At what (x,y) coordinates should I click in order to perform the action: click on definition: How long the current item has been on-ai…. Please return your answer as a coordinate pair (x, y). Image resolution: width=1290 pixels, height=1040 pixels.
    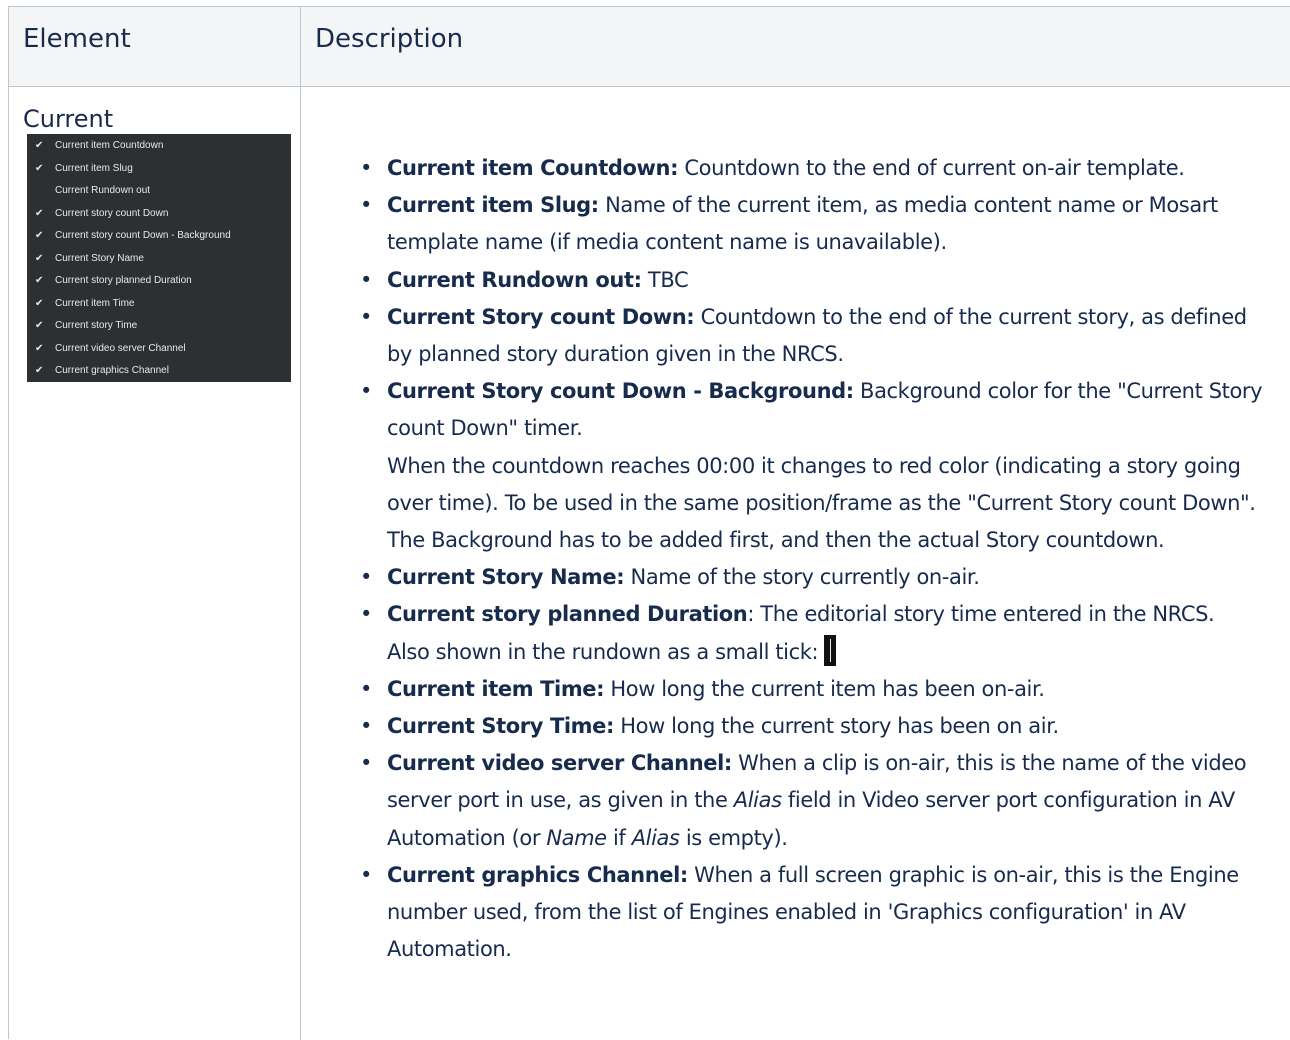
    Looking at the image, I should click on (824, 688).